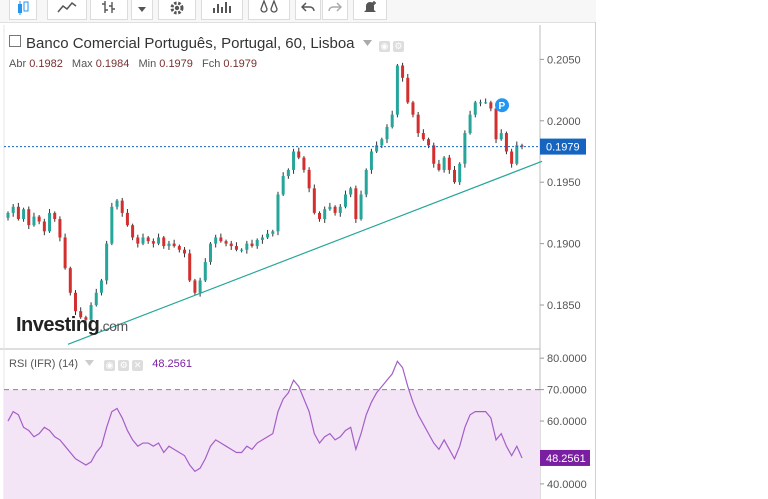 The image size is (768, 499). Describe the element at coordinates (564, 60) in the screenshot. I see `price-tick-label: 0.2050` at that location.